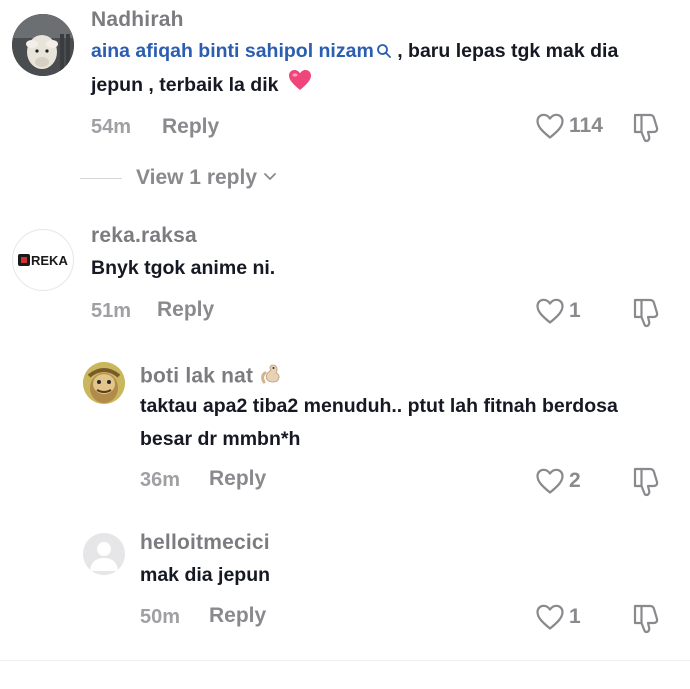  I want to click on like-button: 114, so click(569, 126).